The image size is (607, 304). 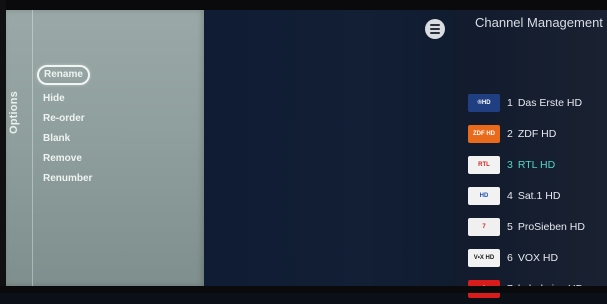 I want to click on channel-logo-icon: 7, so click(x=484, y=226).